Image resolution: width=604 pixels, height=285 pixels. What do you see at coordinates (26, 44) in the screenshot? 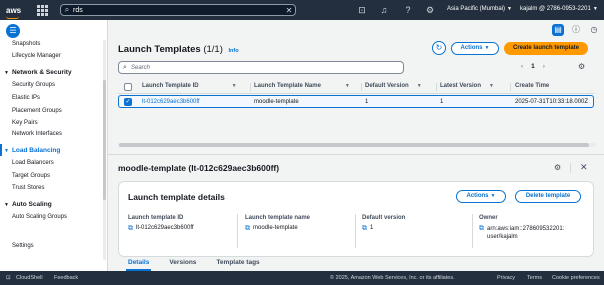
I see `sidebar-item-snapshots: Snapshots` at bounding box center [26, 44].